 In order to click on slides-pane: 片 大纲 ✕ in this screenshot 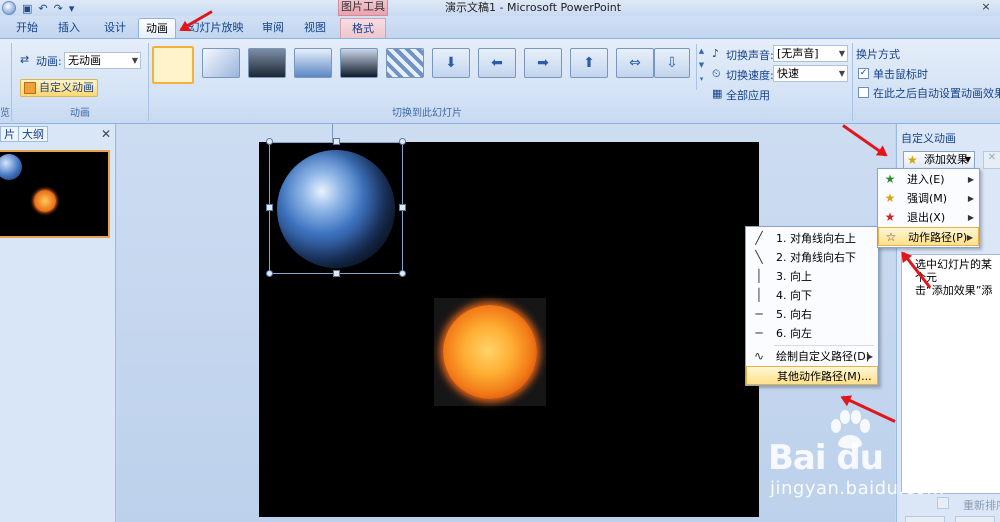, I will do `click(58, 323)`.